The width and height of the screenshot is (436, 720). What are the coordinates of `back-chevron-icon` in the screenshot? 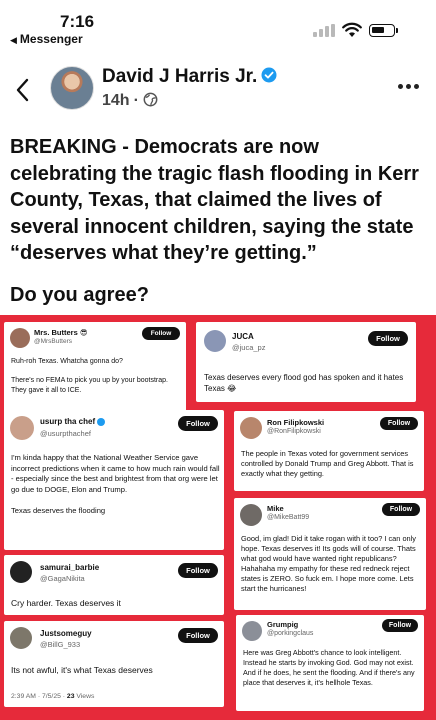 It's located at (23, 90).